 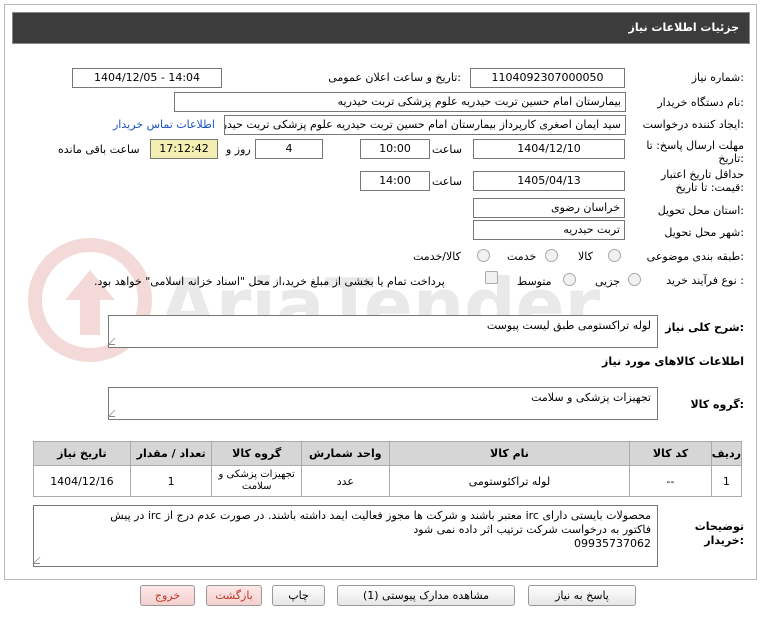 I want to click on cell-date: 1404/12/16, so click(x=82, y=481).